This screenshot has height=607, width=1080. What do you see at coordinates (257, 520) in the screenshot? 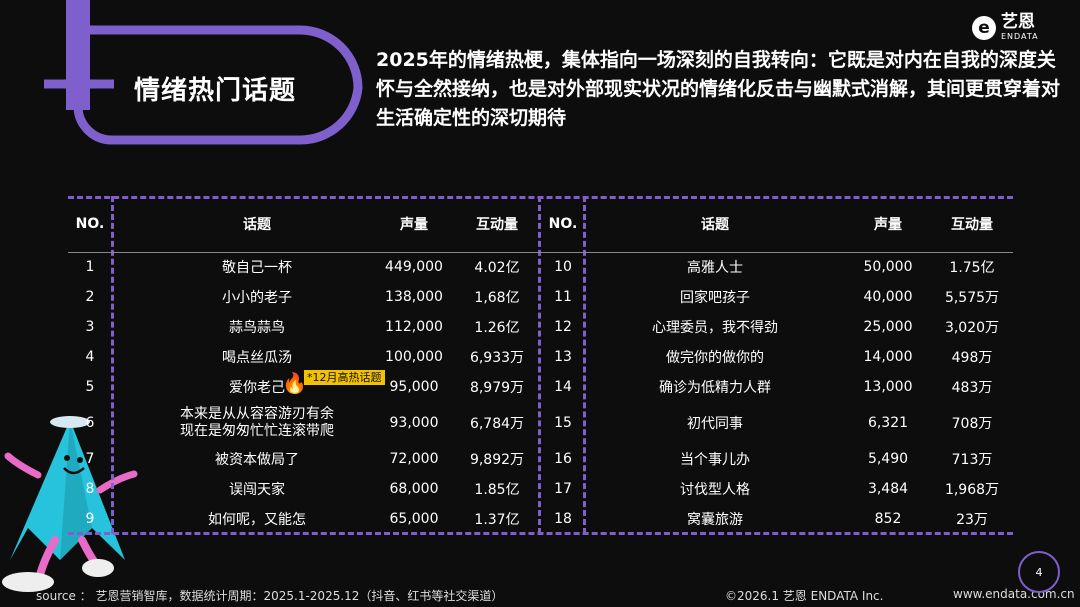
I see `left-row-9-topic: 如何呢，又能怎` at bounding box center [257, 520].